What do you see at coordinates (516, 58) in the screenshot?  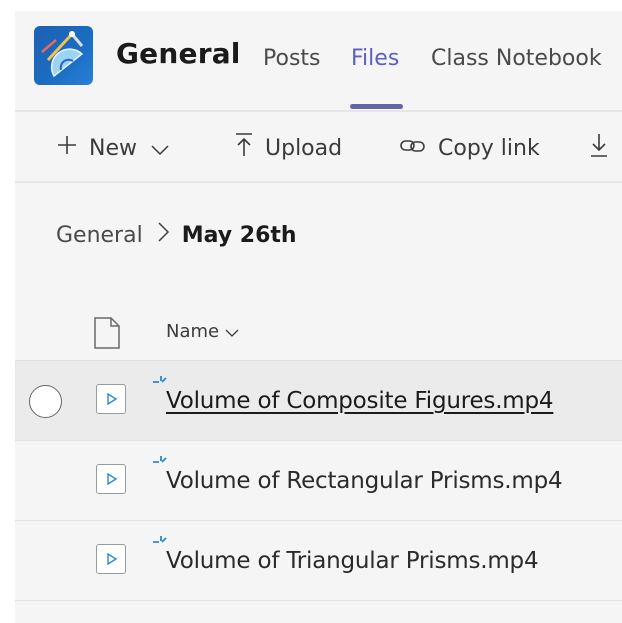 I see `tab-class-notebook: Class Notebook` at bounding box center [516, 58].